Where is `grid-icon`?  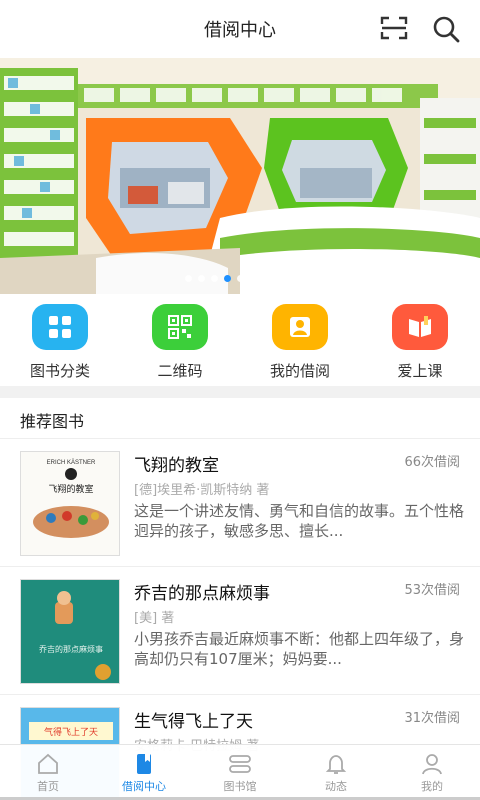 grid-icon is located at coordinates (60, 327).